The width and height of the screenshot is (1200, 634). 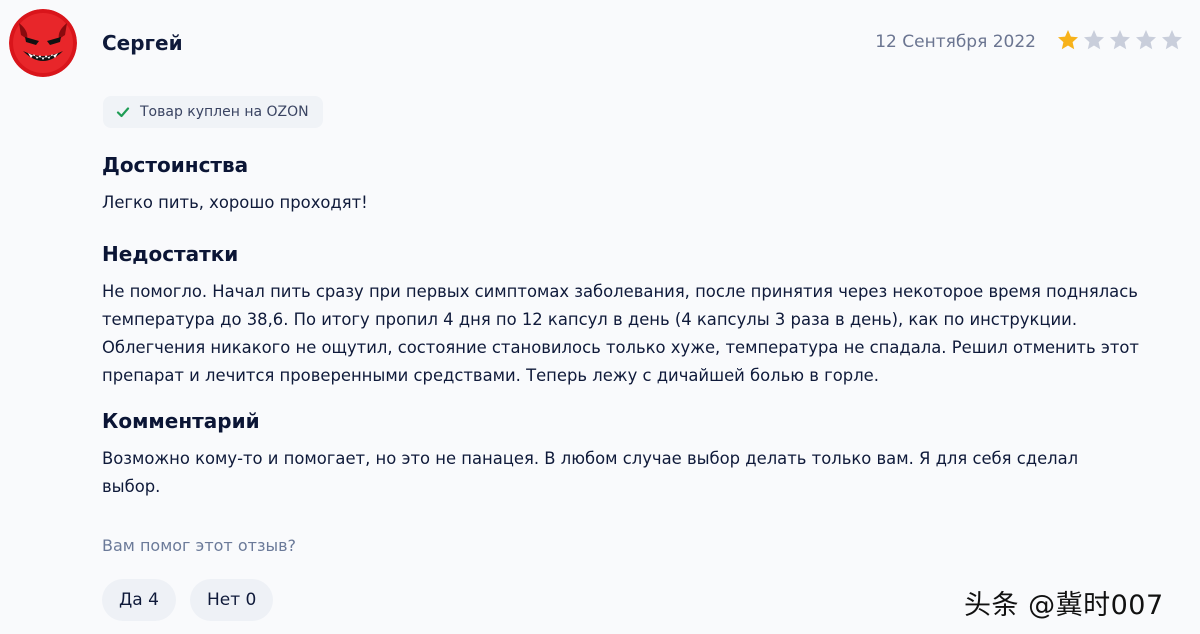 I want to click on author-name: Сергей, so click(x=142, y=43).